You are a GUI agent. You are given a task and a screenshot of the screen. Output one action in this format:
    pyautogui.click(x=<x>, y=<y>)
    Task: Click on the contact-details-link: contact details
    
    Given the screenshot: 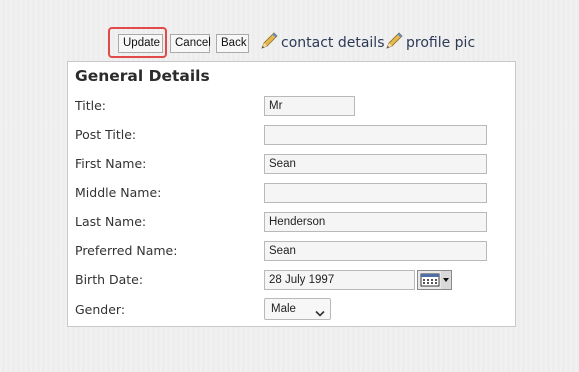 What is the action you would take?
    pyautogui.click(x=321, y=43)
    